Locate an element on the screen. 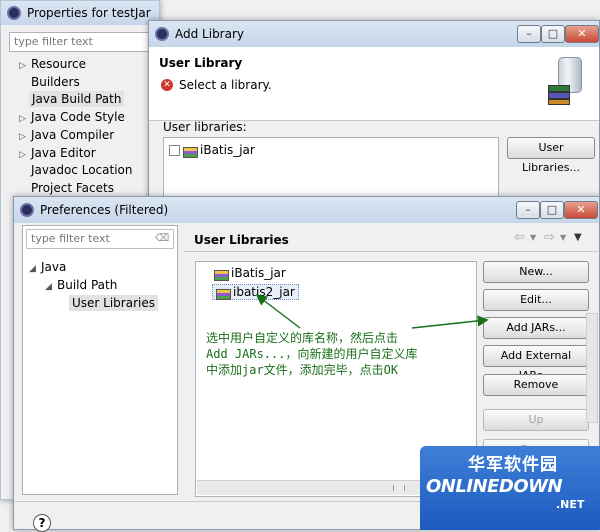 The width and height of the screenshot is (600, 532). library-checkbox is located at coordinates (174, 150).